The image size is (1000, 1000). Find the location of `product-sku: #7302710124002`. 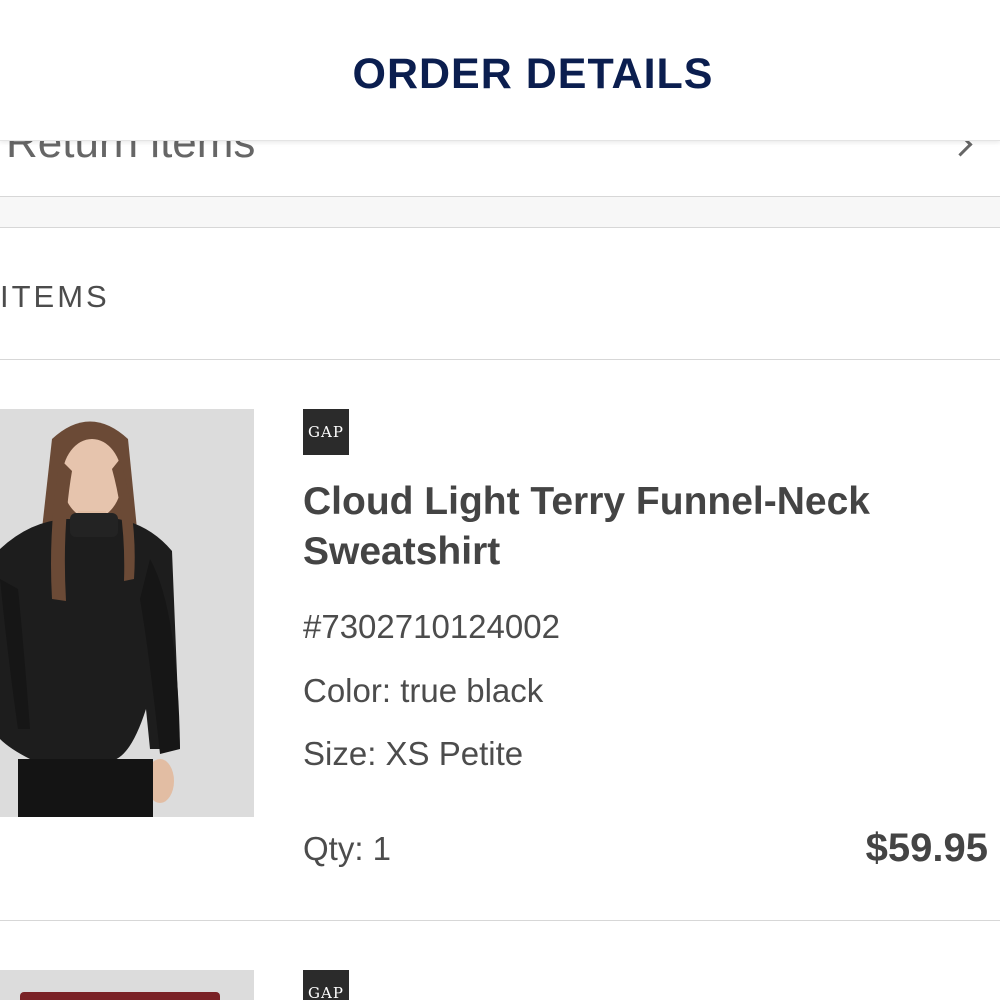

product-sku: #7302710124002 is located at coordinates (431, 626).